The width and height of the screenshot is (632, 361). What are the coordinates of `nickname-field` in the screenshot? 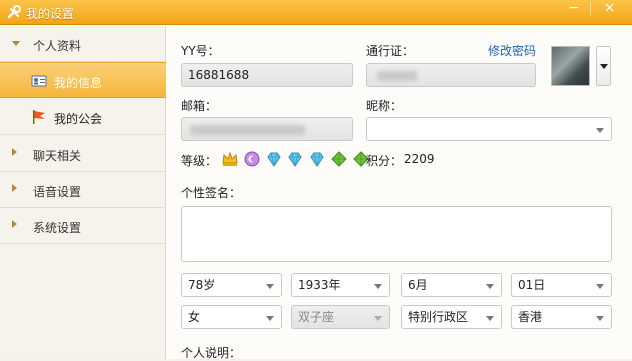 It's located at (489, 129).